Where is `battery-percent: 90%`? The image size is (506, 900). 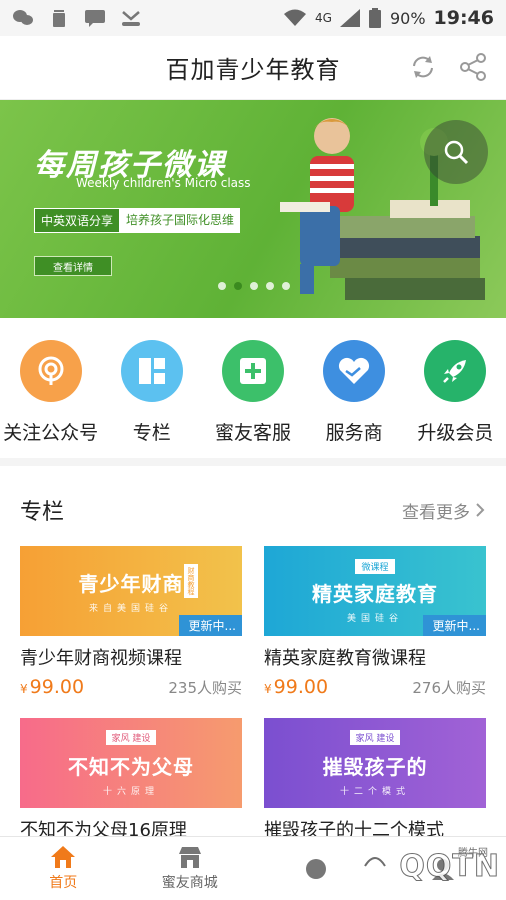 battery-percent: 90% is located at coordinates (407, 18).